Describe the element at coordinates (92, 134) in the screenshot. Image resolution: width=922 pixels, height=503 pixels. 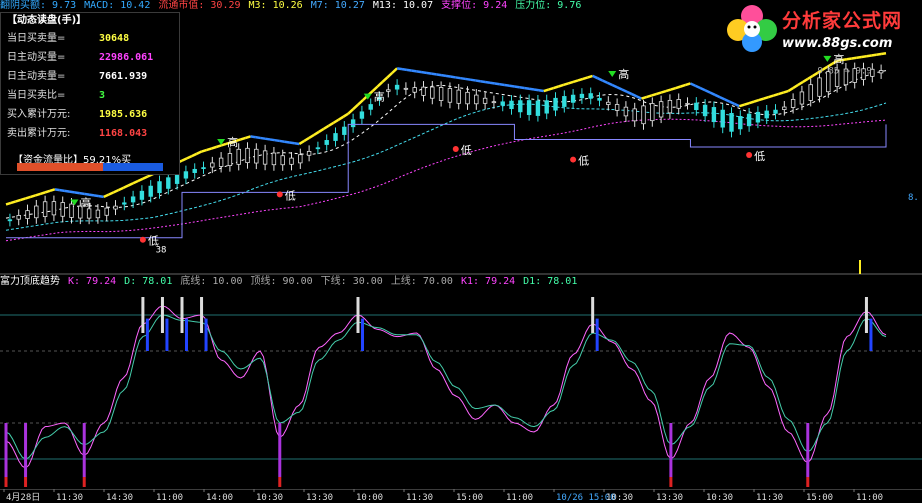
I see `panel-row: 卖出累计万元: 1168.043` at that location.